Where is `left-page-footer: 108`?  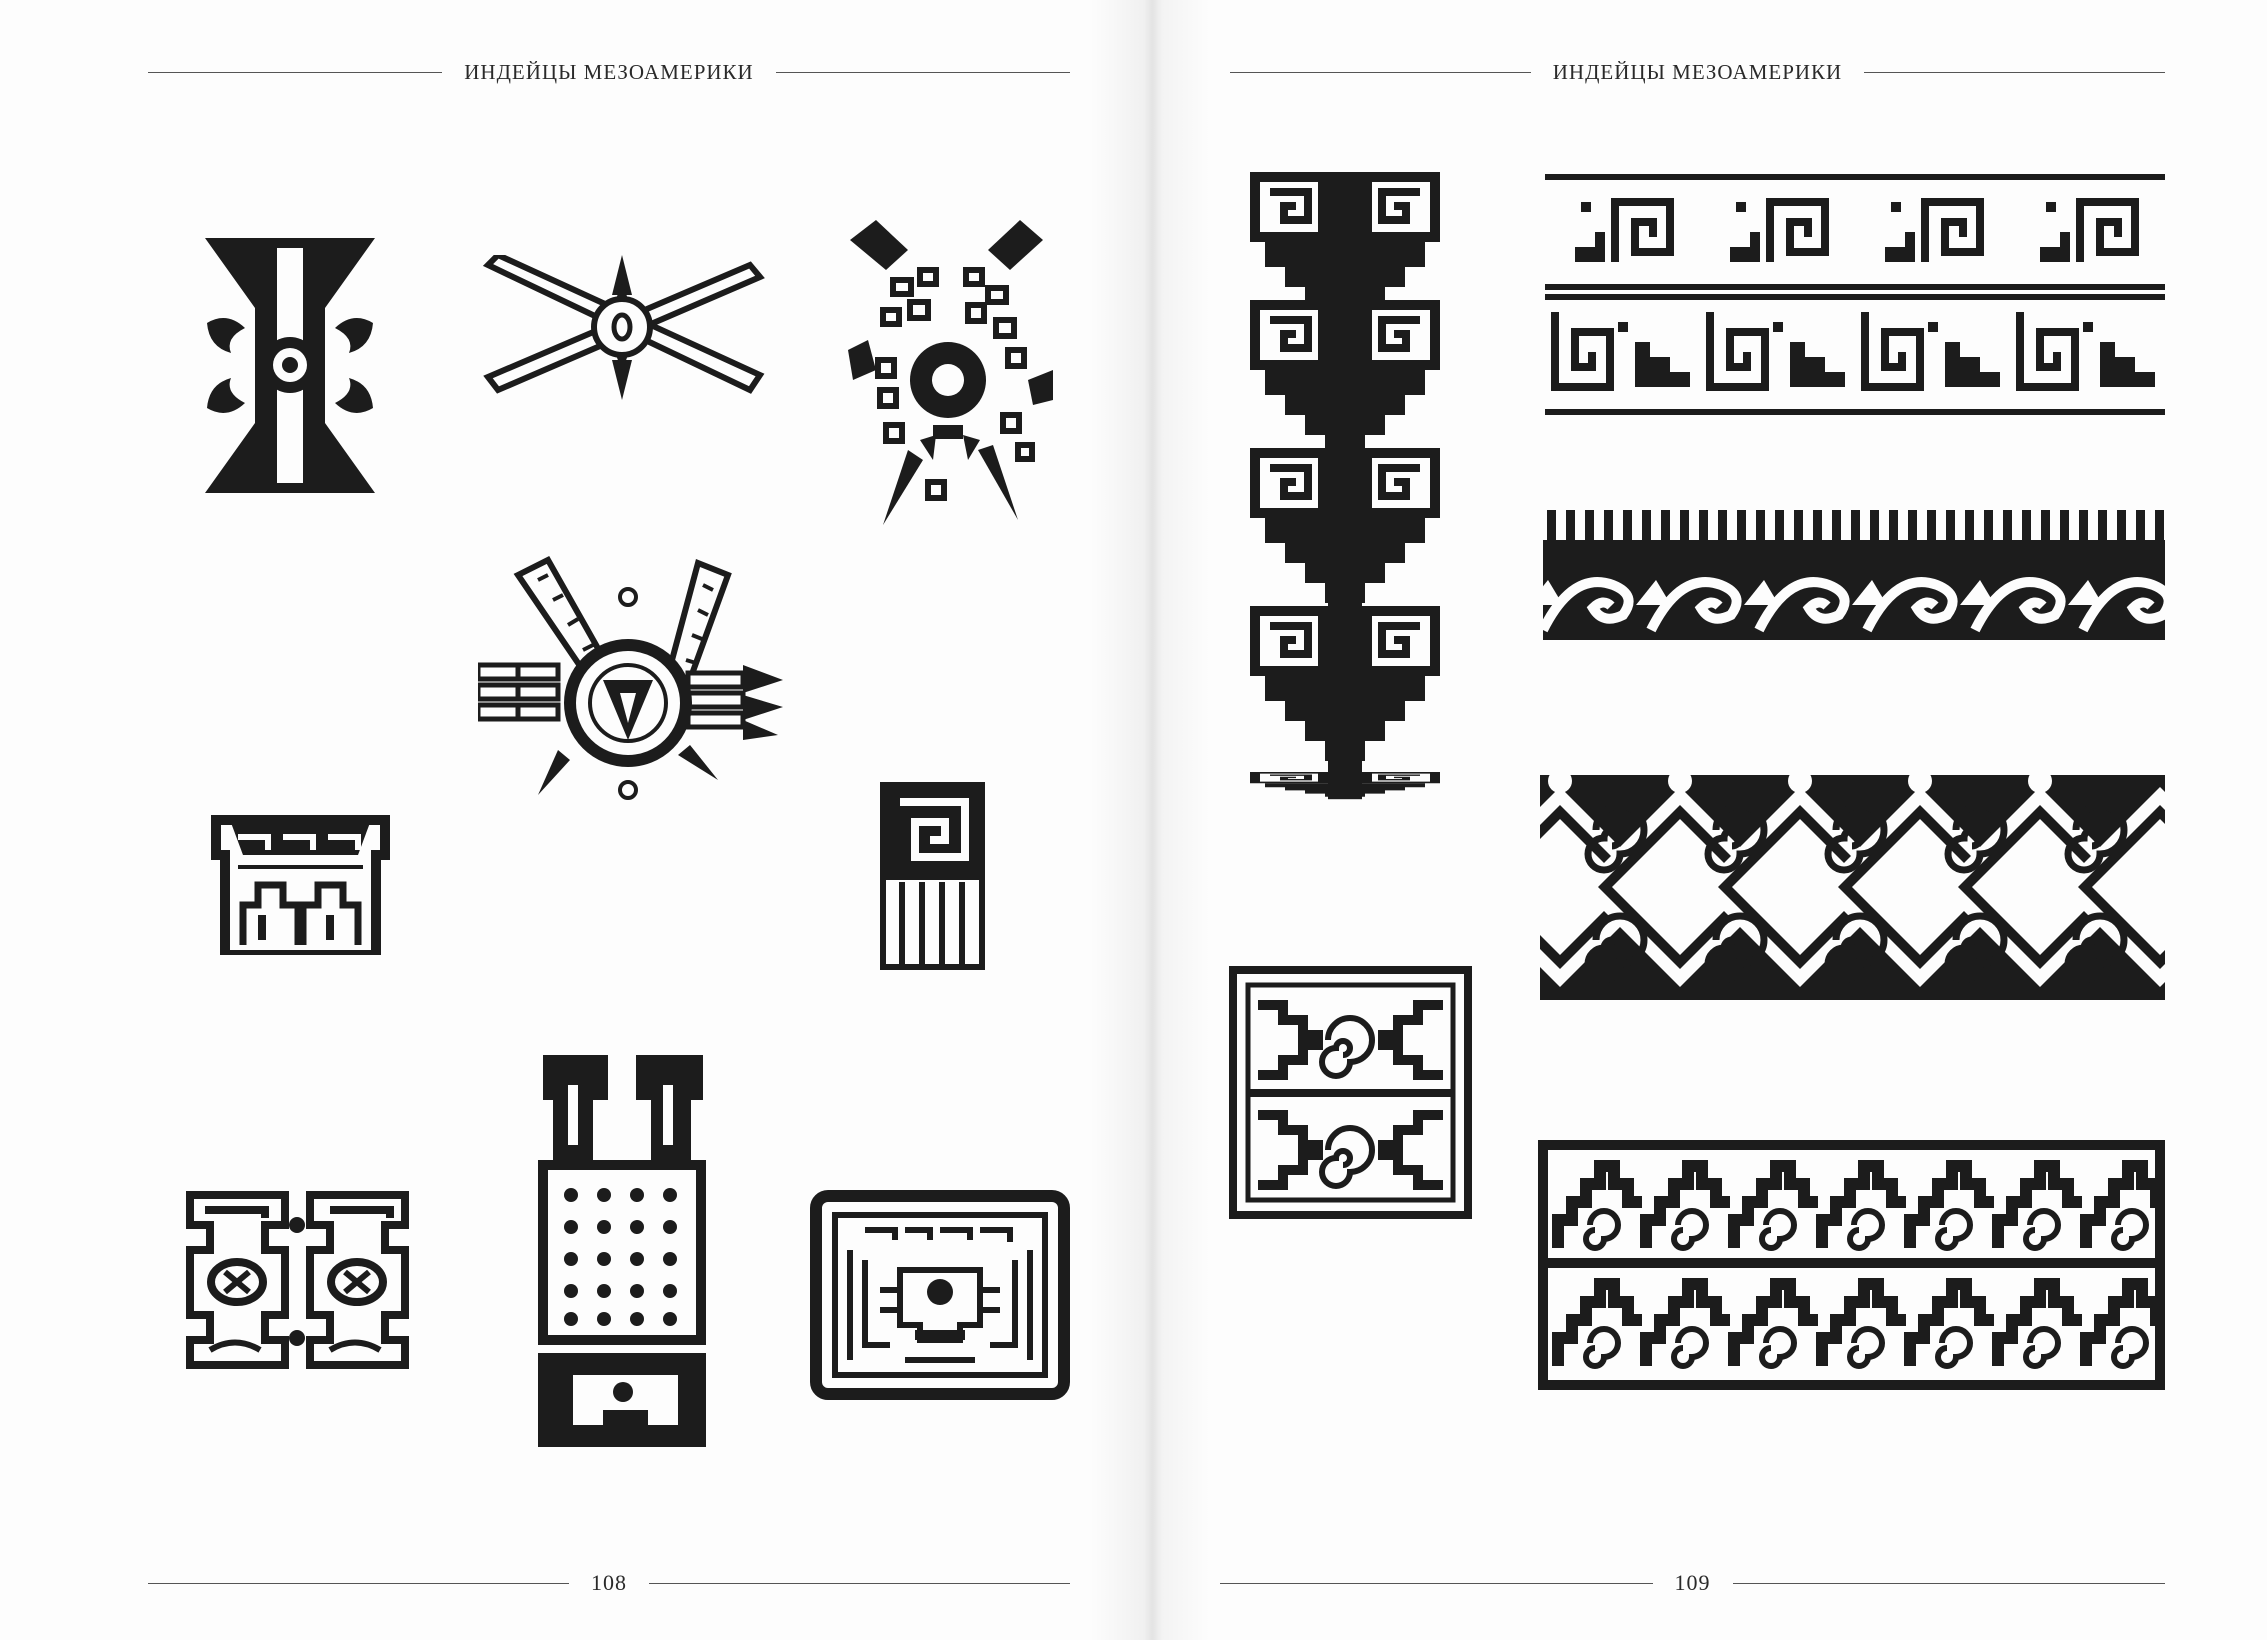
left-page-footer: 108 is located at coordinates (609, 1583).